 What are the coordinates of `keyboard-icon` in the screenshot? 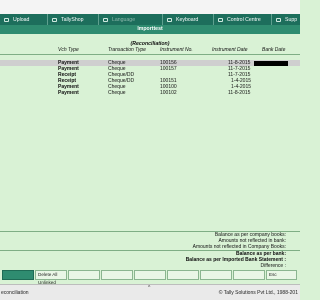 It's located at (169, 19).